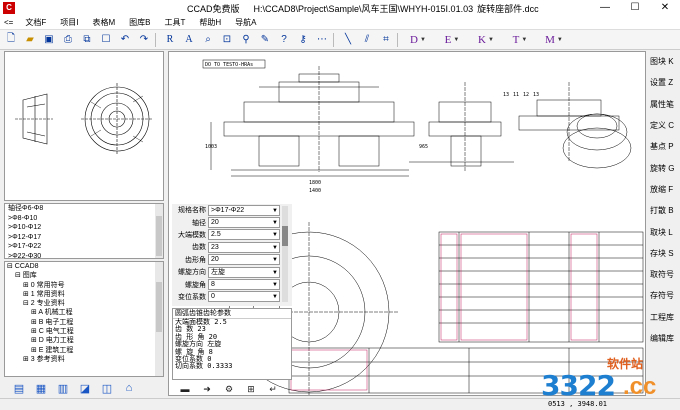 The image size is (680, 410). Describe the element at coordinates (84, 312) in the screenshot. I see `tree-node: ⊞ A 机械工程` at that location.